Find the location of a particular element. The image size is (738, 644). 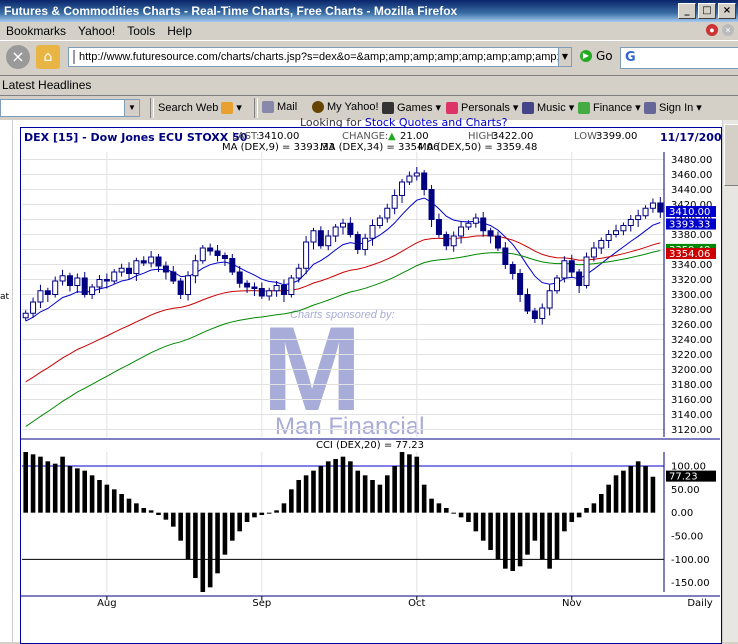

price-tag-label: 3410.00 is located at coordinates (689, 212).